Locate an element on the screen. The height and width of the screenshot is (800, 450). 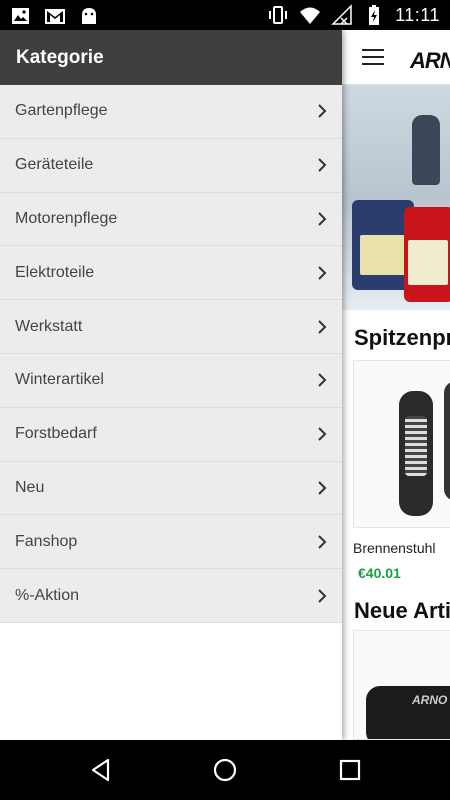
category-item-aktion: %-Aktion is located at coordinates (171, 596).